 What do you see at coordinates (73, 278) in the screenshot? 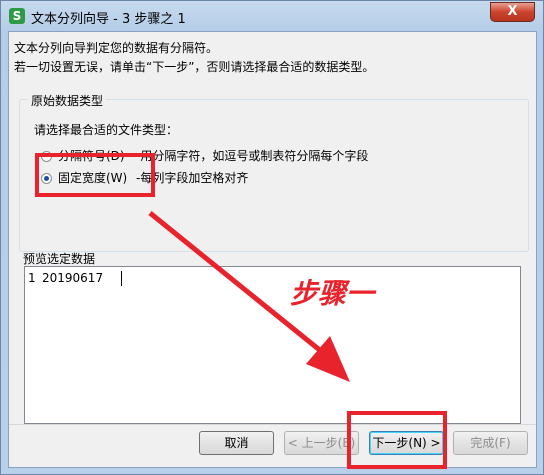
I see `preview-row-value: 20190617` at bounding box center [73, 278].